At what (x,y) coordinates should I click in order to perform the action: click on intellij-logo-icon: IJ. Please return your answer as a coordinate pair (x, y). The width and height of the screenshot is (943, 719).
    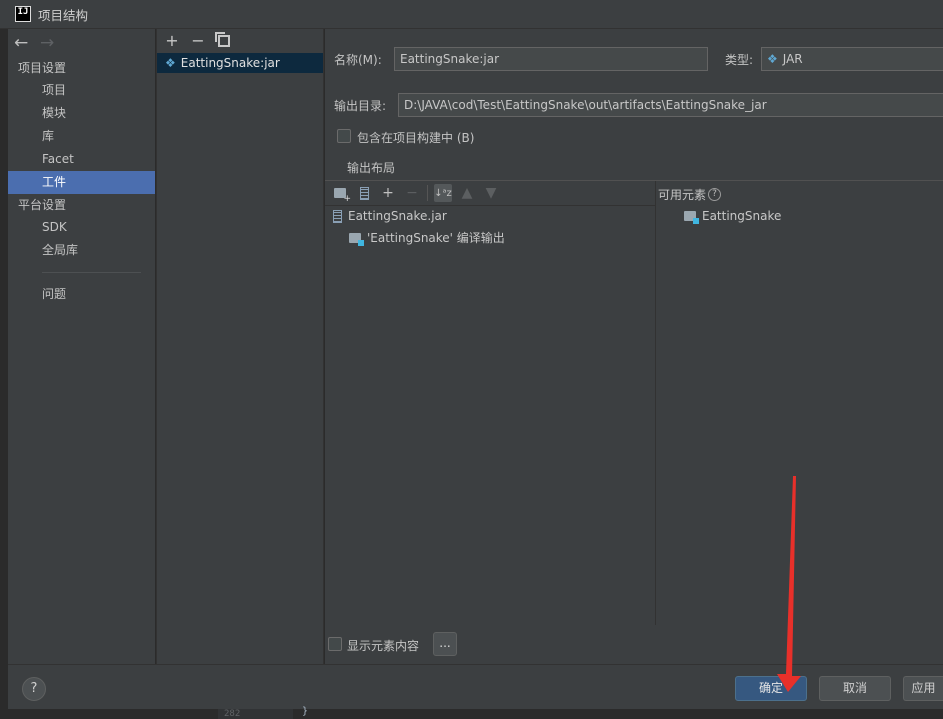
    Looking at the image, I should click on (23, 14).